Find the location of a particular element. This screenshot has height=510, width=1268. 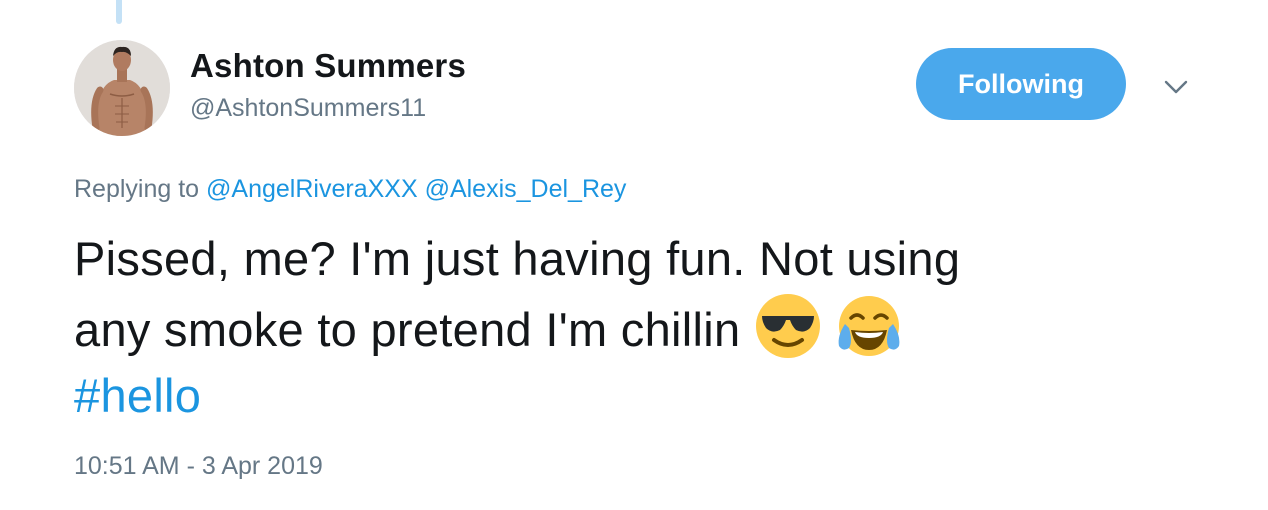

reply-prefix: Replying to is located at coordinates (137, 189).